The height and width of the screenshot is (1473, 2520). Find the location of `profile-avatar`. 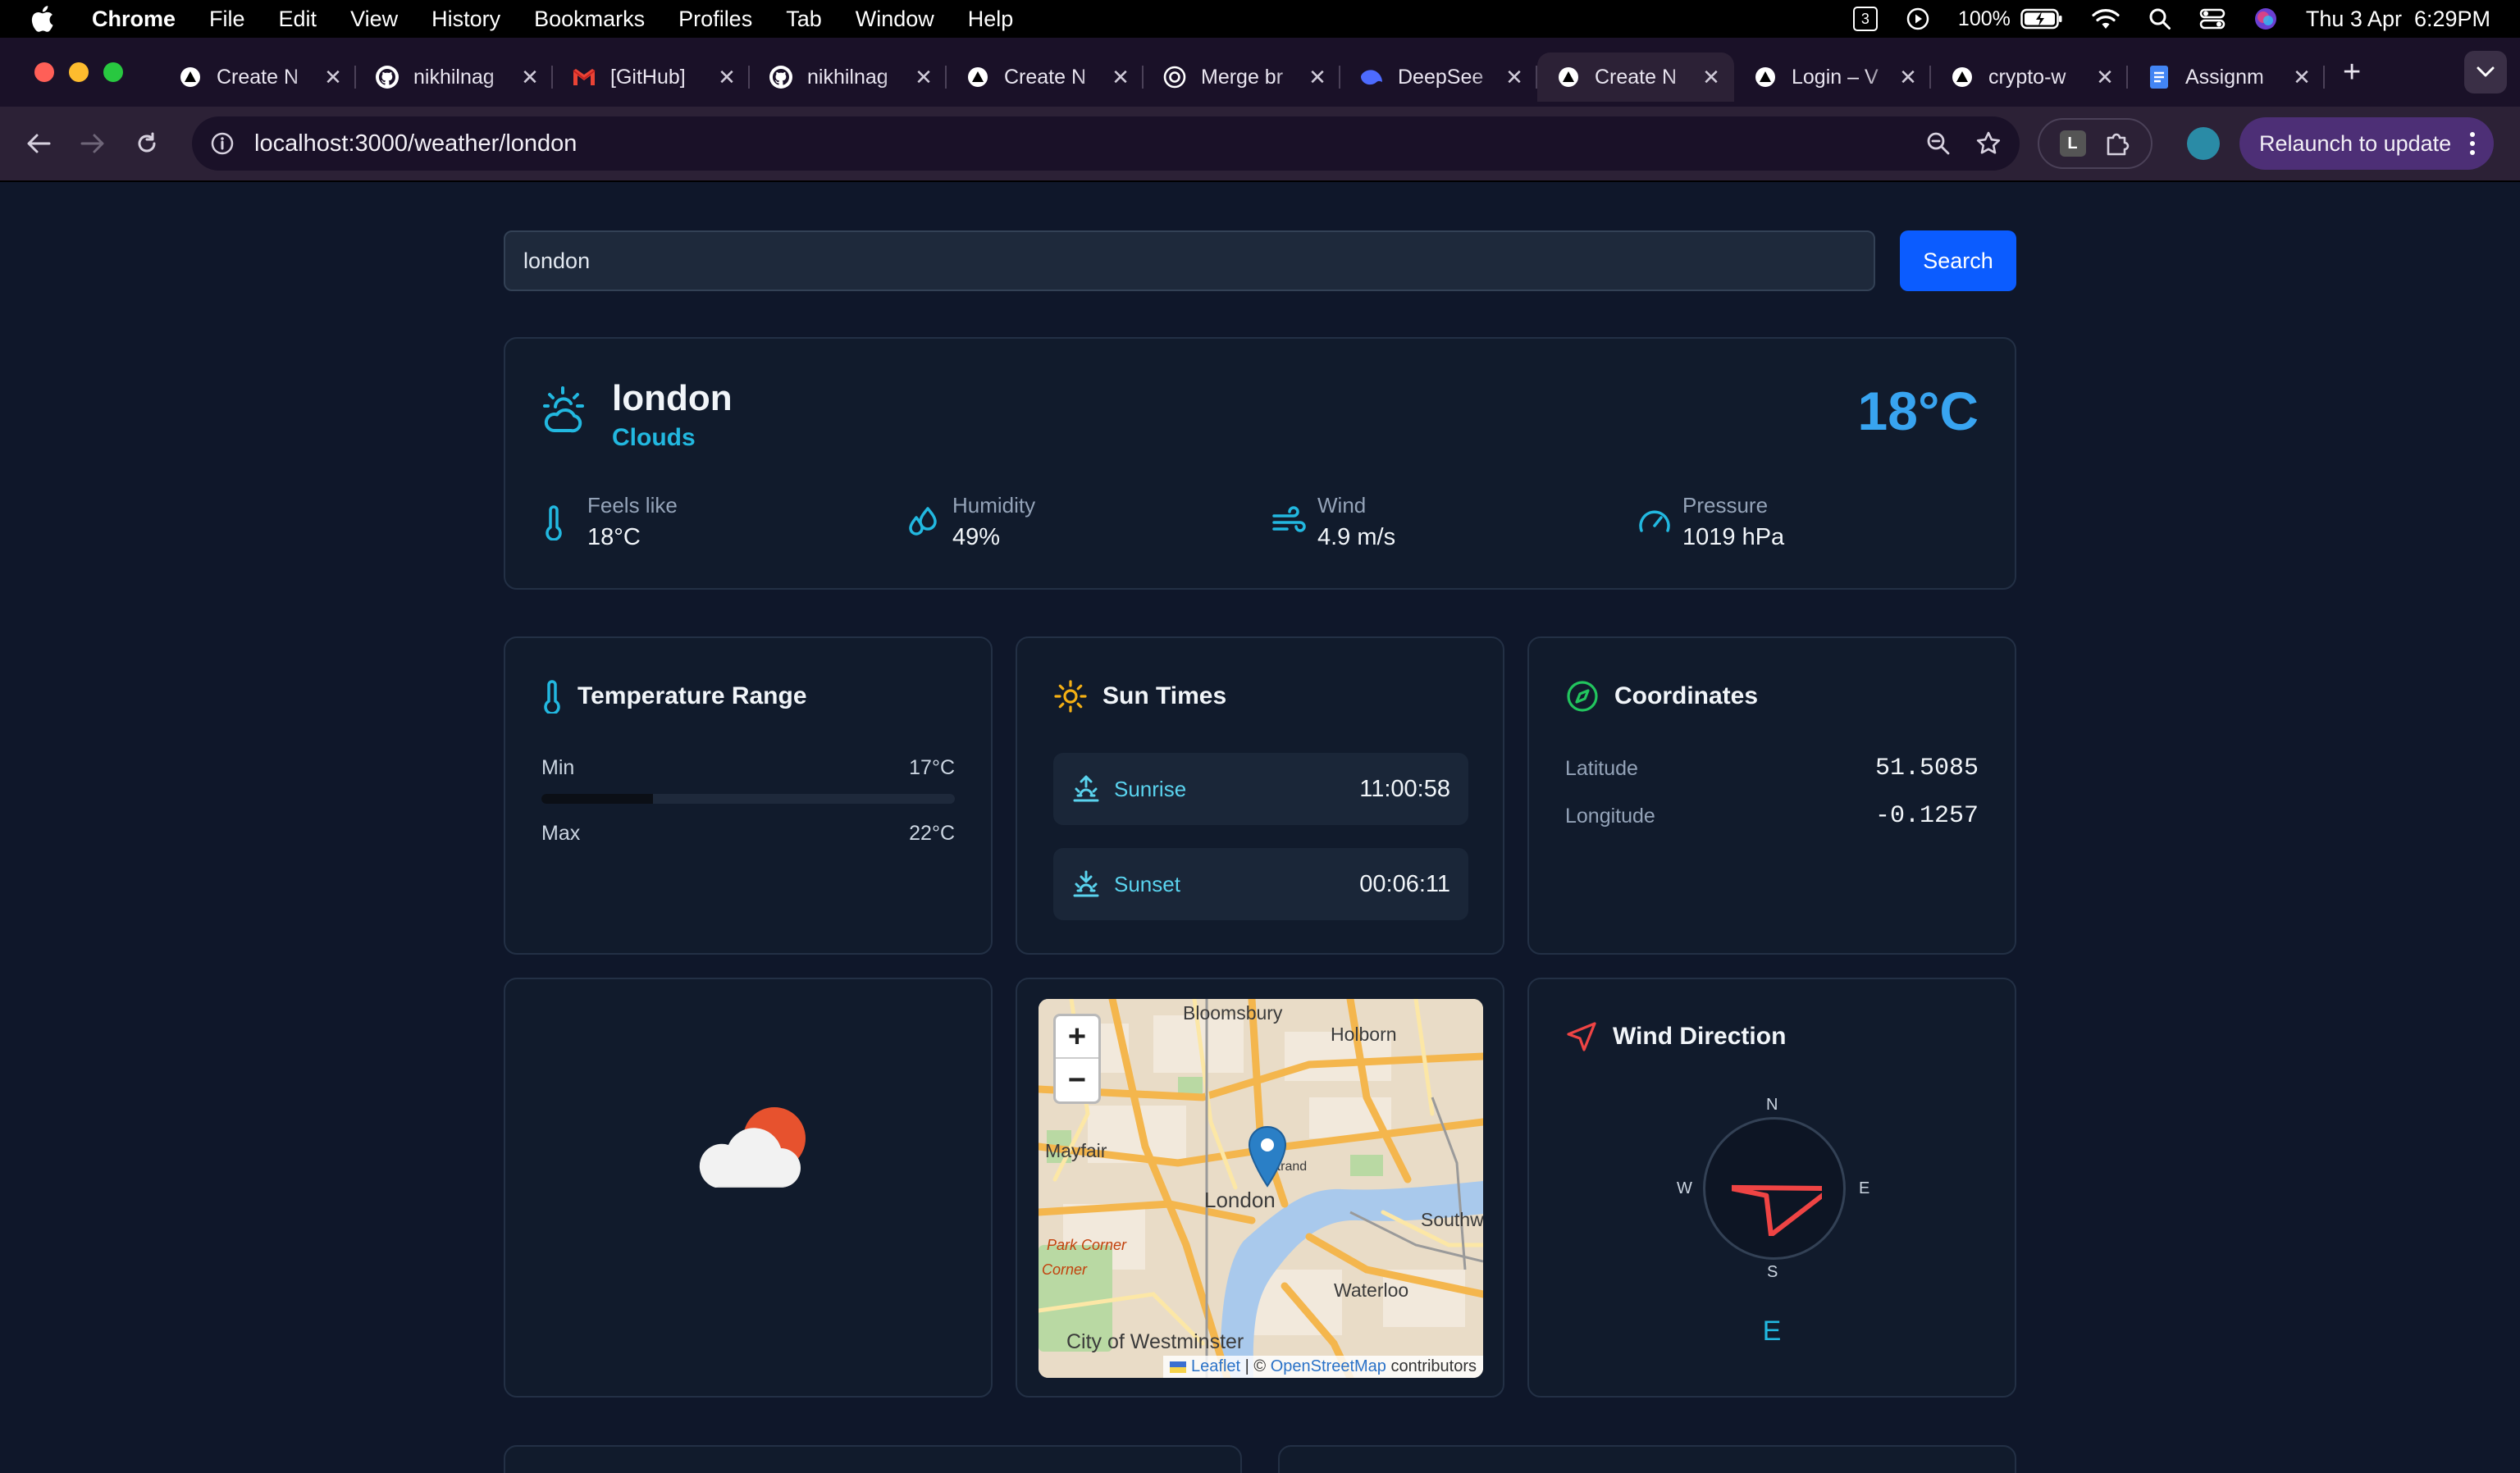

profile-avatar is located at coordinates (2203, 143).